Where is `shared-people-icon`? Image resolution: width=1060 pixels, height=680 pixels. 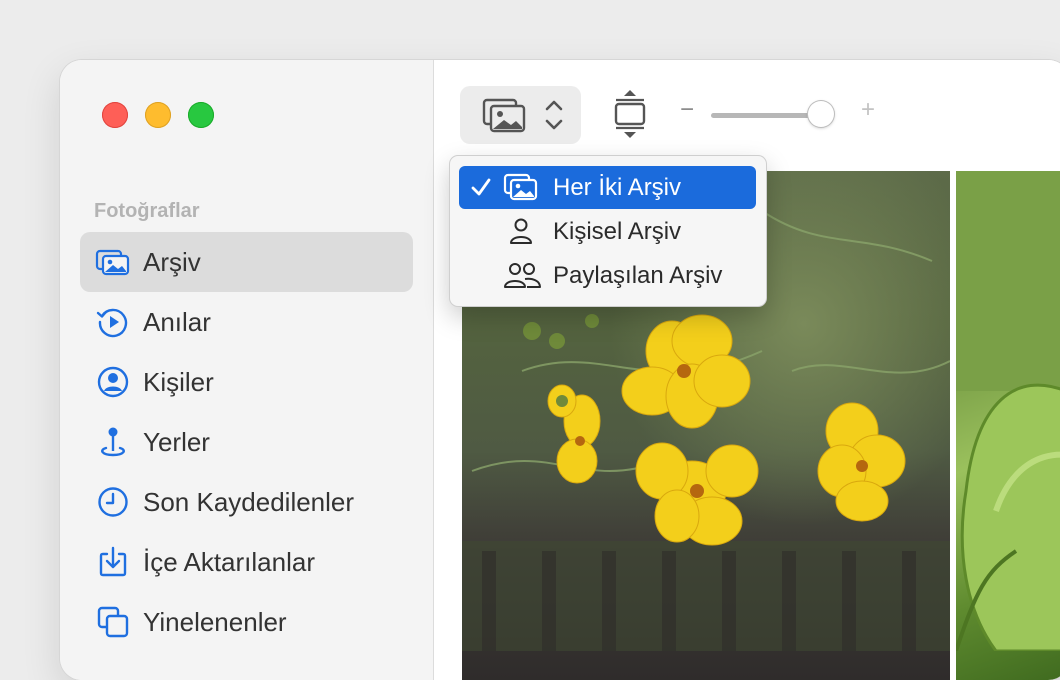
shared-people-icon is located at coordinates (522, 275).